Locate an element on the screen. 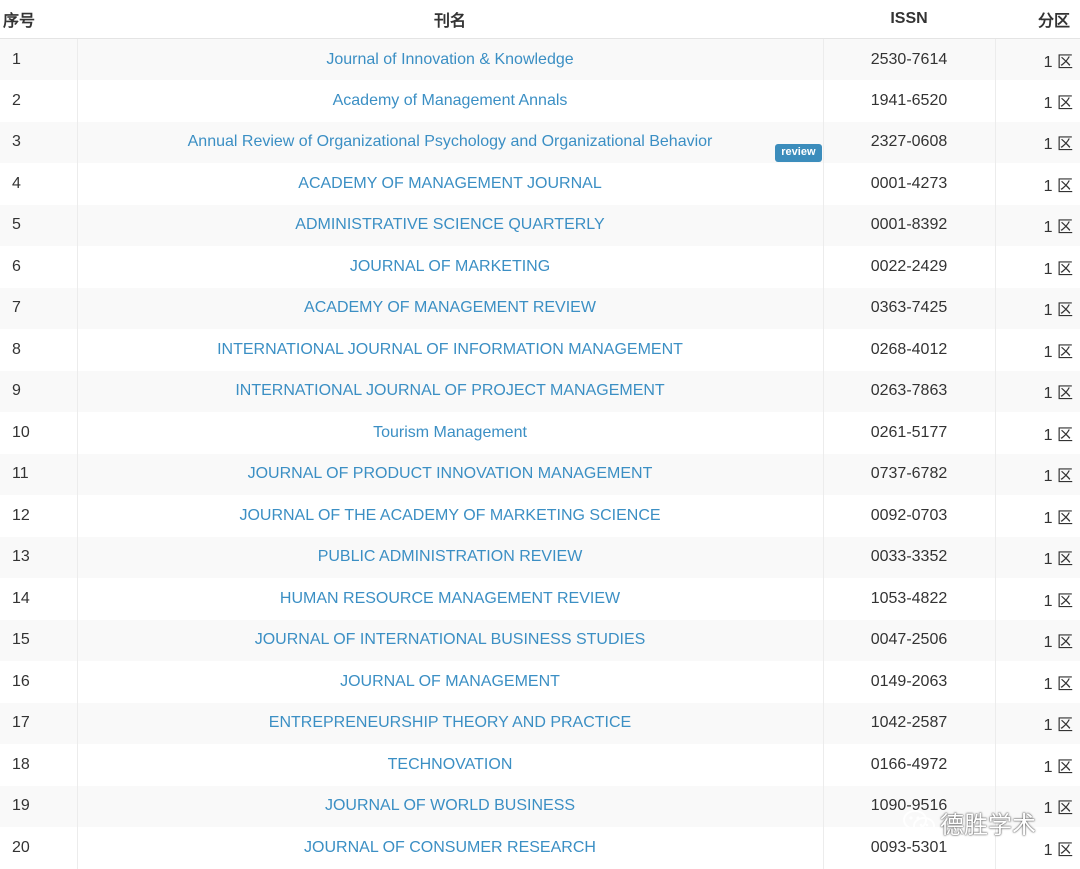 This screenshot has height=869, width=1080. row-index: 7 is located at coordinates (39, 308).